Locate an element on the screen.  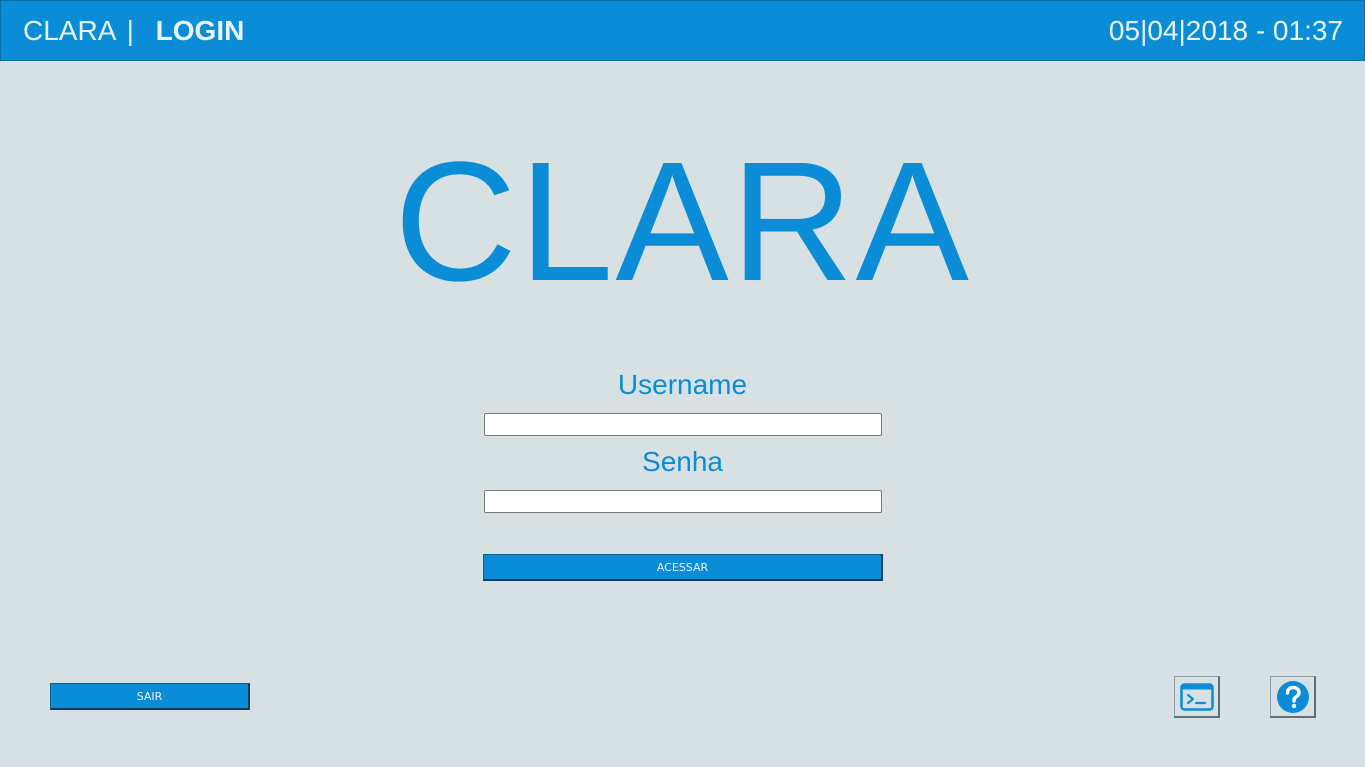
header-page-name: LOGIN is located at coordinates (200, 30).